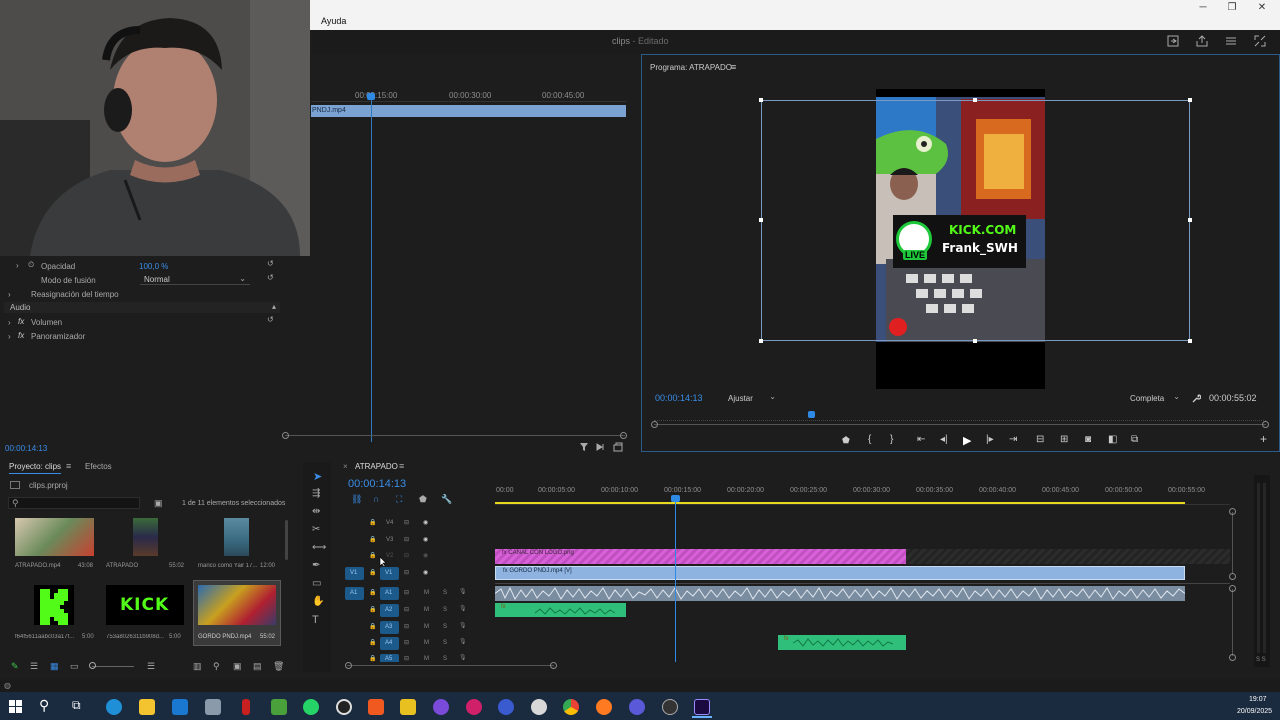  I want to click on source-patch-v1: V1, so click(354, 573).